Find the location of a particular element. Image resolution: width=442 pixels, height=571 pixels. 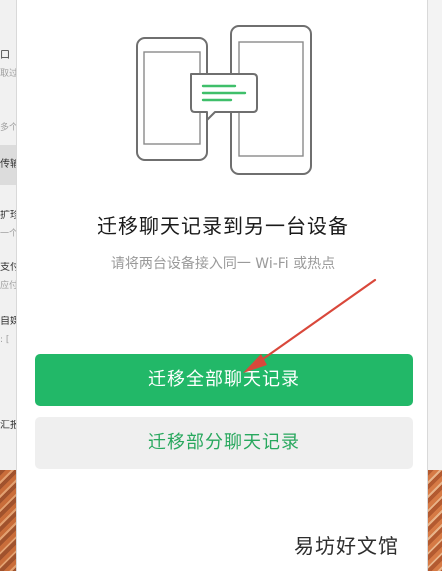

background-fragment: 口 is located at coordinates (5, 55).